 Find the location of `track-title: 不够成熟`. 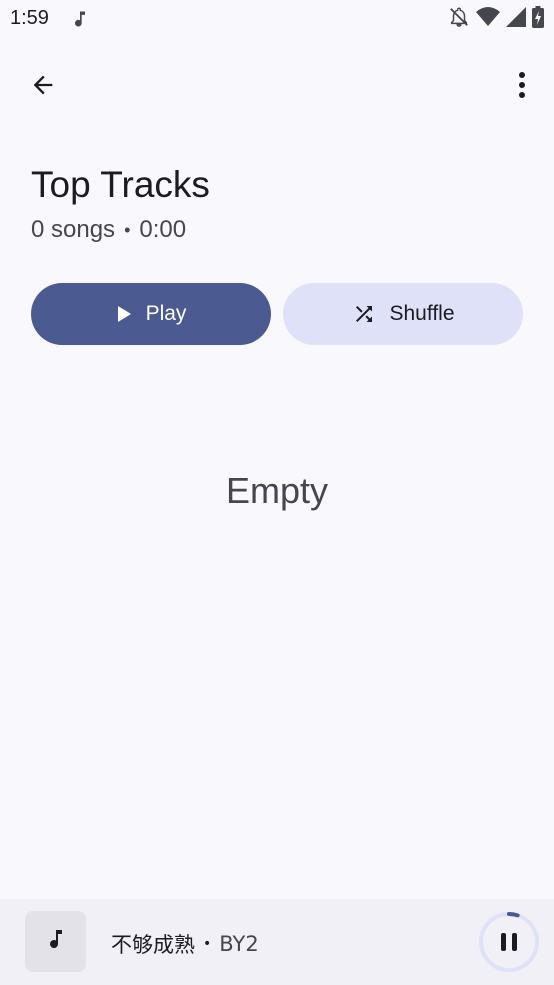

track-title: 不够成熟 is located at coordinates (153, 945).